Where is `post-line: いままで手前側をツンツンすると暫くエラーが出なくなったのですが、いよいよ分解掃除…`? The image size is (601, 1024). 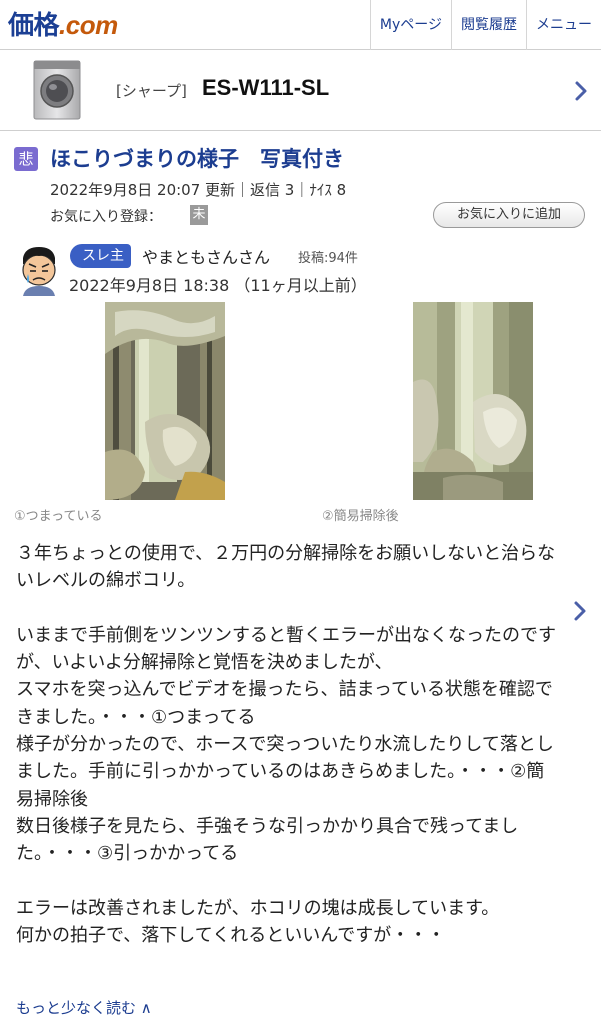 post-line: いままで手前側をツンツンすると暫くエラーが出なくなったのですが、いよいよ分解掃除… is located at coordinates (286, 649).